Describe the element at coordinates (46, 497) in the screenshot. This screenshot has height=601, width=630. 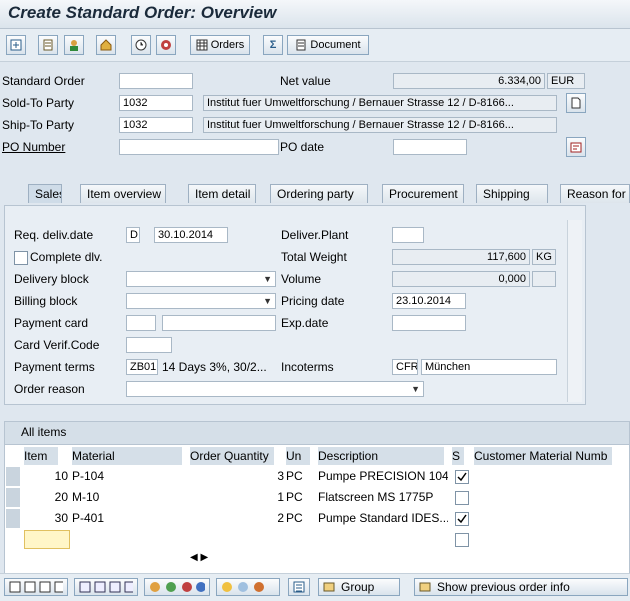
I see `table-row-item: 20` at that location.